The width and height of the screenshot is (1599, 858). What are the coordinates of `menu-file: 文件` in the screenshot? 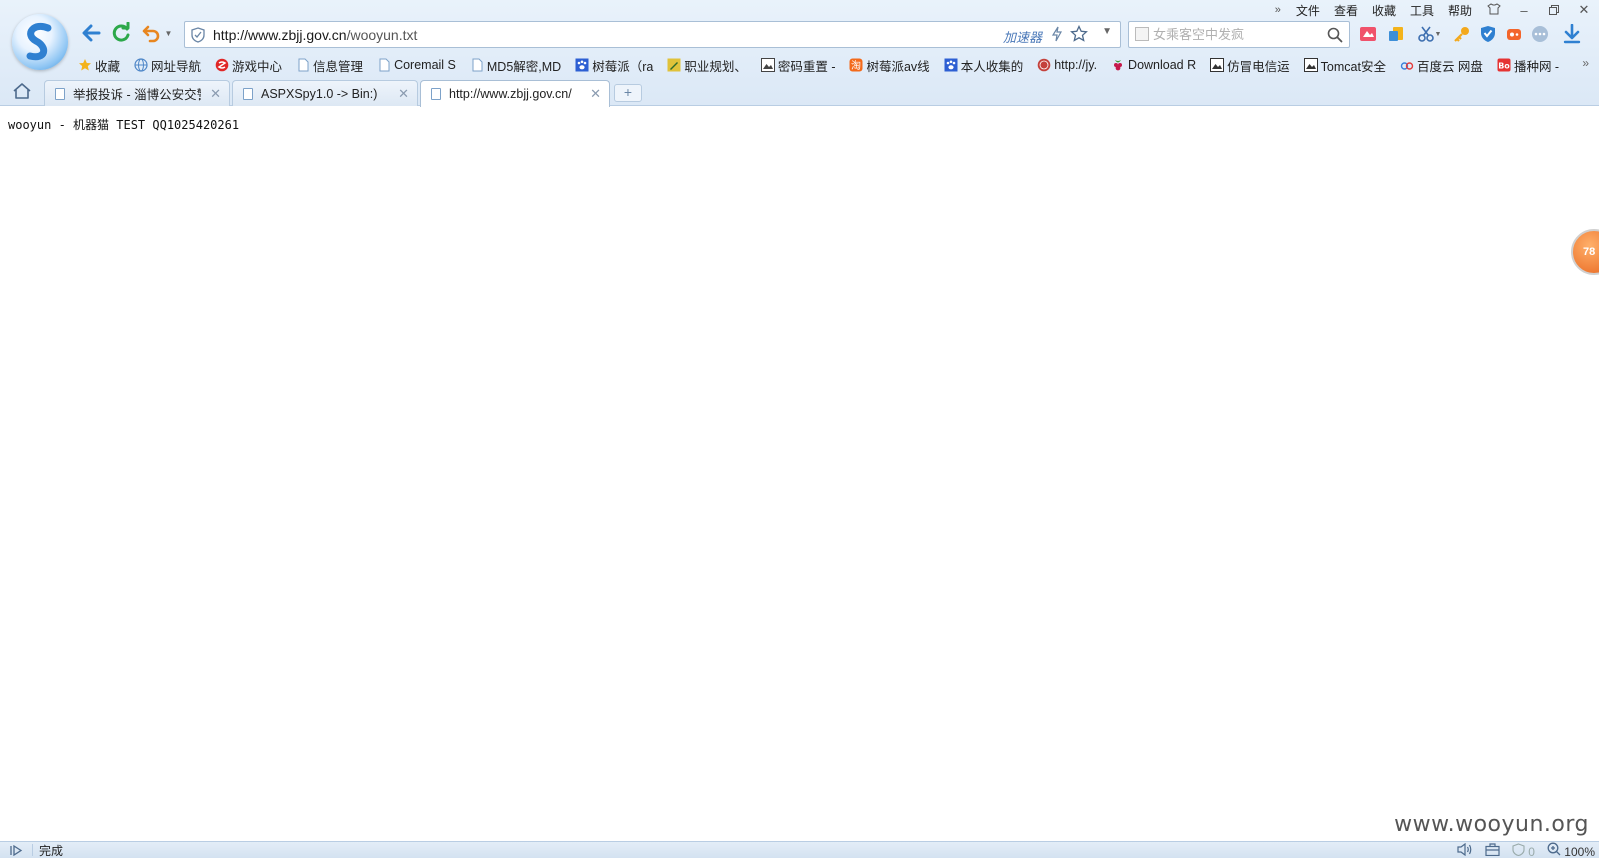 It's located at (1308, 10).